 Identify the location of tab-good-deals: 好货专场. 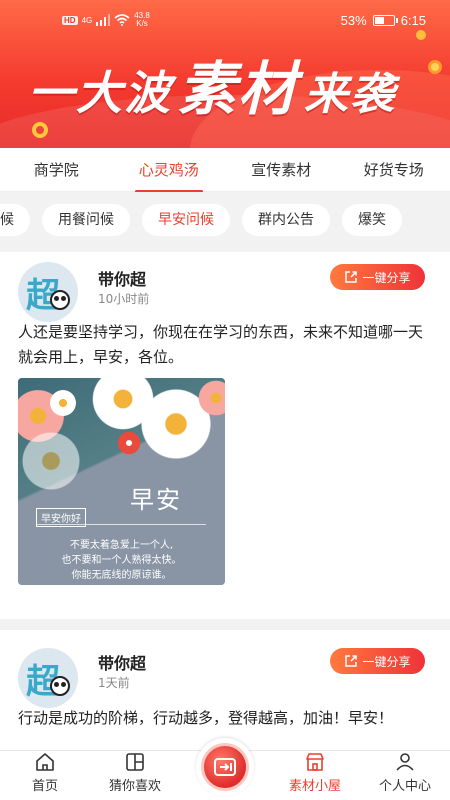
(394, 169).